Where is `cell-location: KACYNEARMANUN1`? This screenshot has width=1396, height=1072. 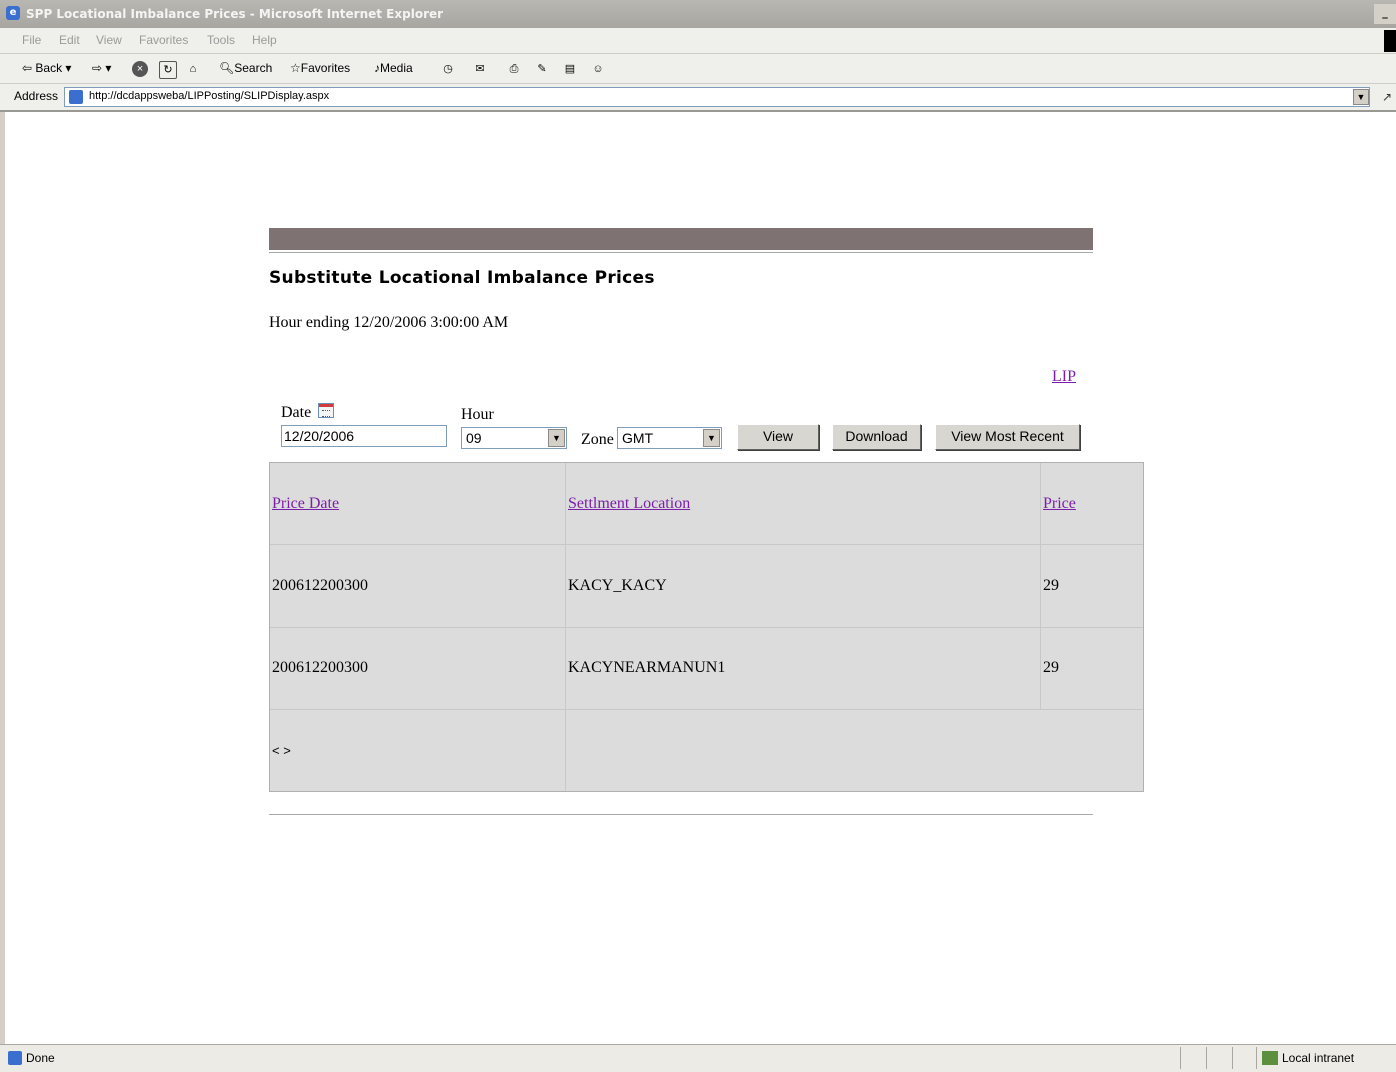 cell-location: KACYNEARMANUN1 is located at coordinates (647, 667).